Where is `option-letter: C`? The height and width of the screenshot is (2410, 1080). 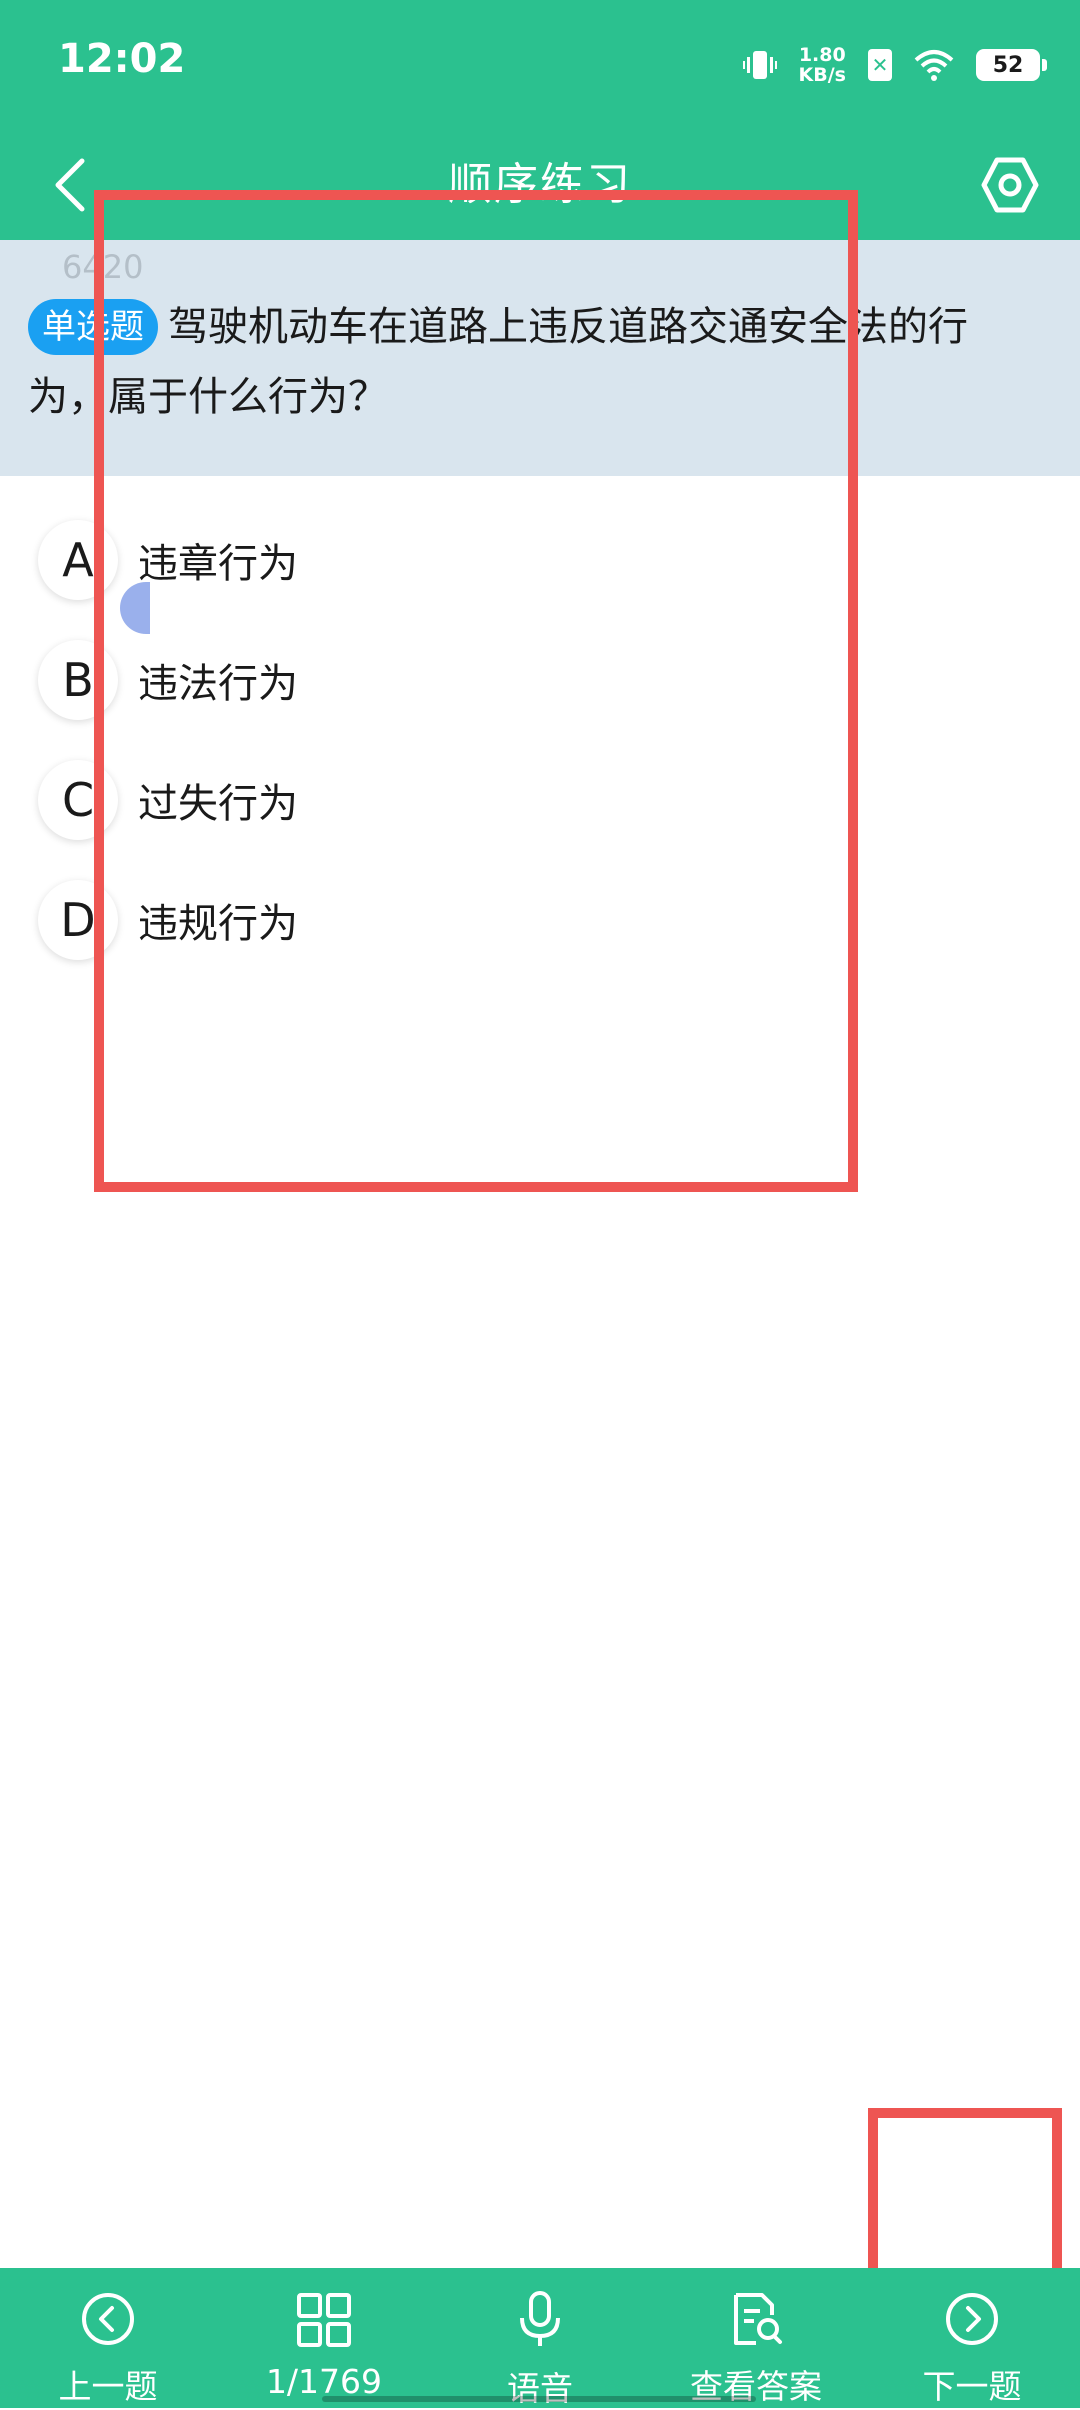
option-letter: C is located at coordinates (78, 800).